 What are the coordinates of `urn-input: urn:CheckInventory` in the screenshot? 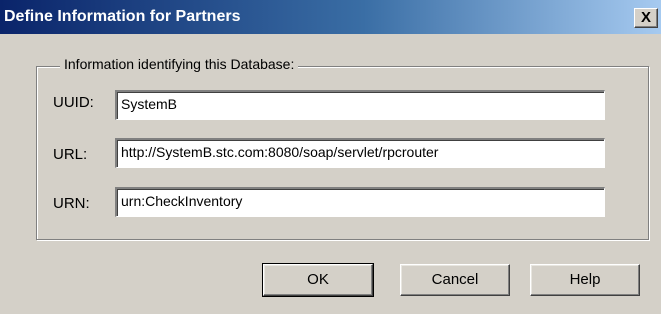 It's located at (360, 202).